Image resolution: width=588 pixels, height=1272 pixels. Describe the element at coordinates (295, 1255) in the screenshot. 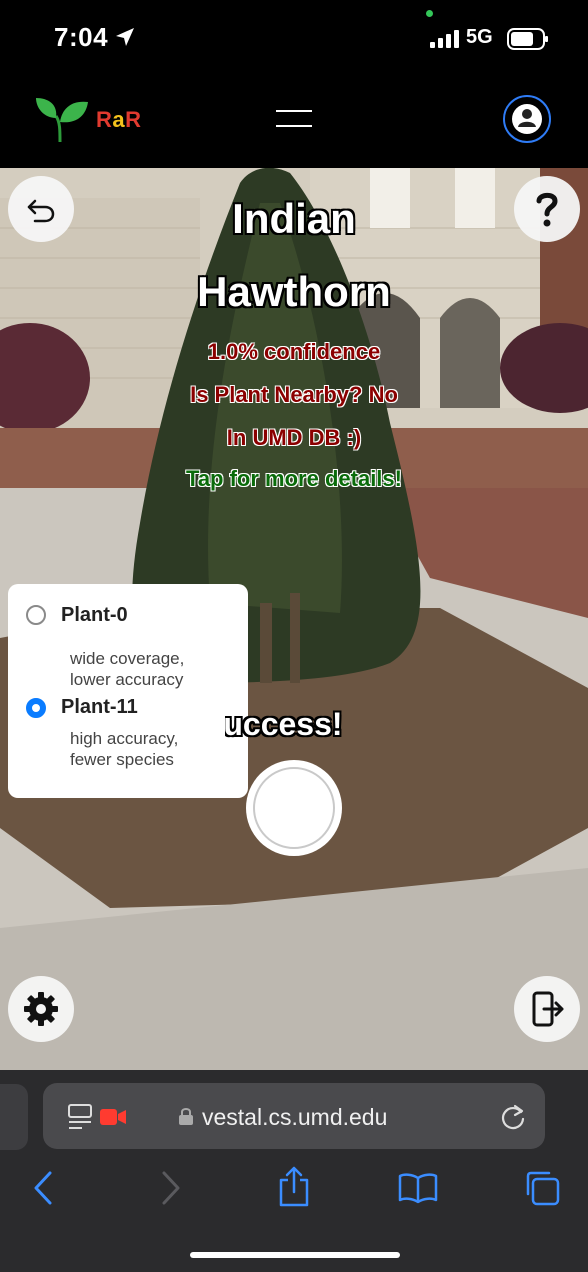

I see `home-indicator` at that location.